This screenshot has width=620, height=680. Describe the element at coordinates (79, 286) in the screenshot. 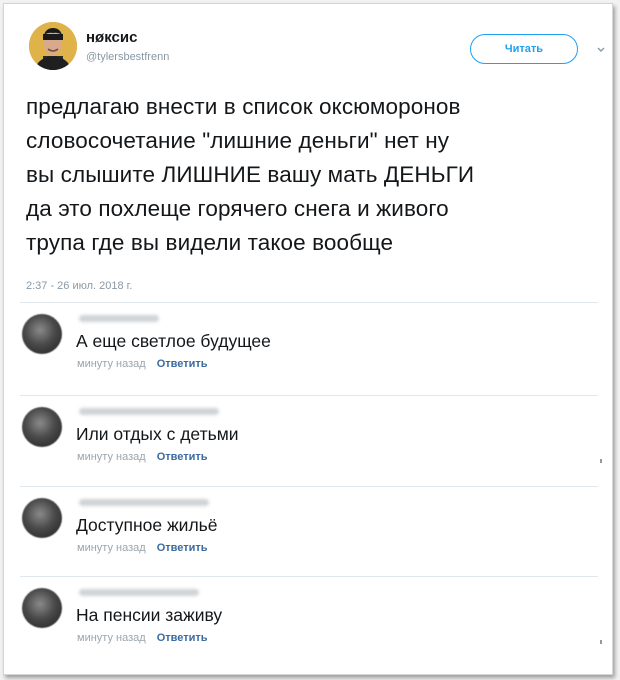

I see `tweet-timestamp: 2:37 - 26 июл. 2018 г.` at that location.